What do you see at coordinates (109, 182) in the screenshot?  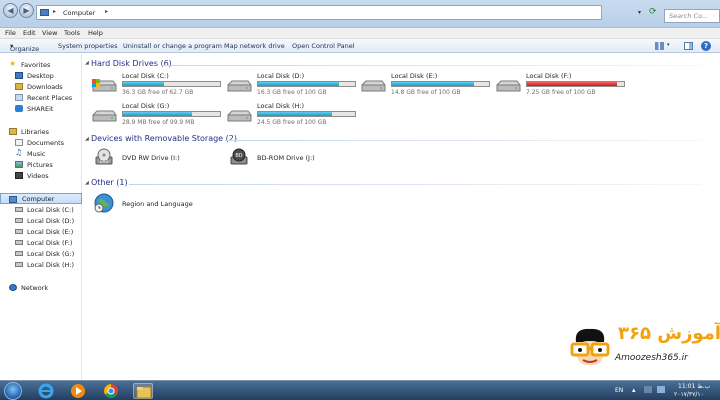 I see `group-header-other: Other (1)` at bounding box center [109, 182].